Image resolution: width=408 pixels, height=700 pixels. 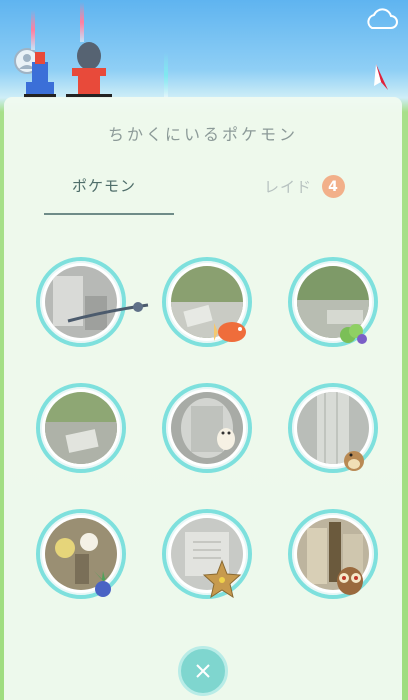 What do you see at coordinates (226, 439) in the screenshot?
I see `togepi-icon` at bounding box center [226, 439].